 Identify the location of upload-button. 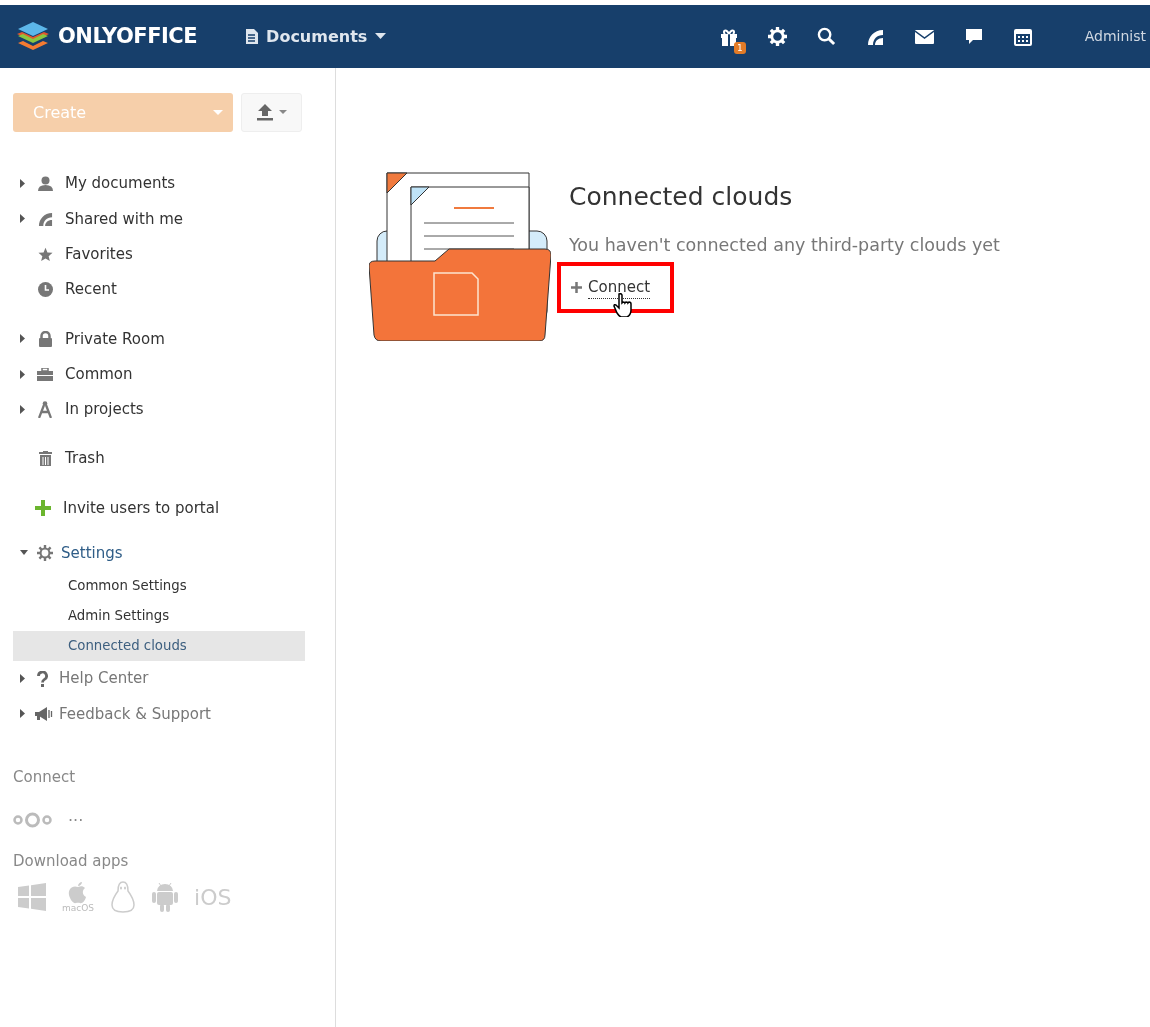
(271, 112).